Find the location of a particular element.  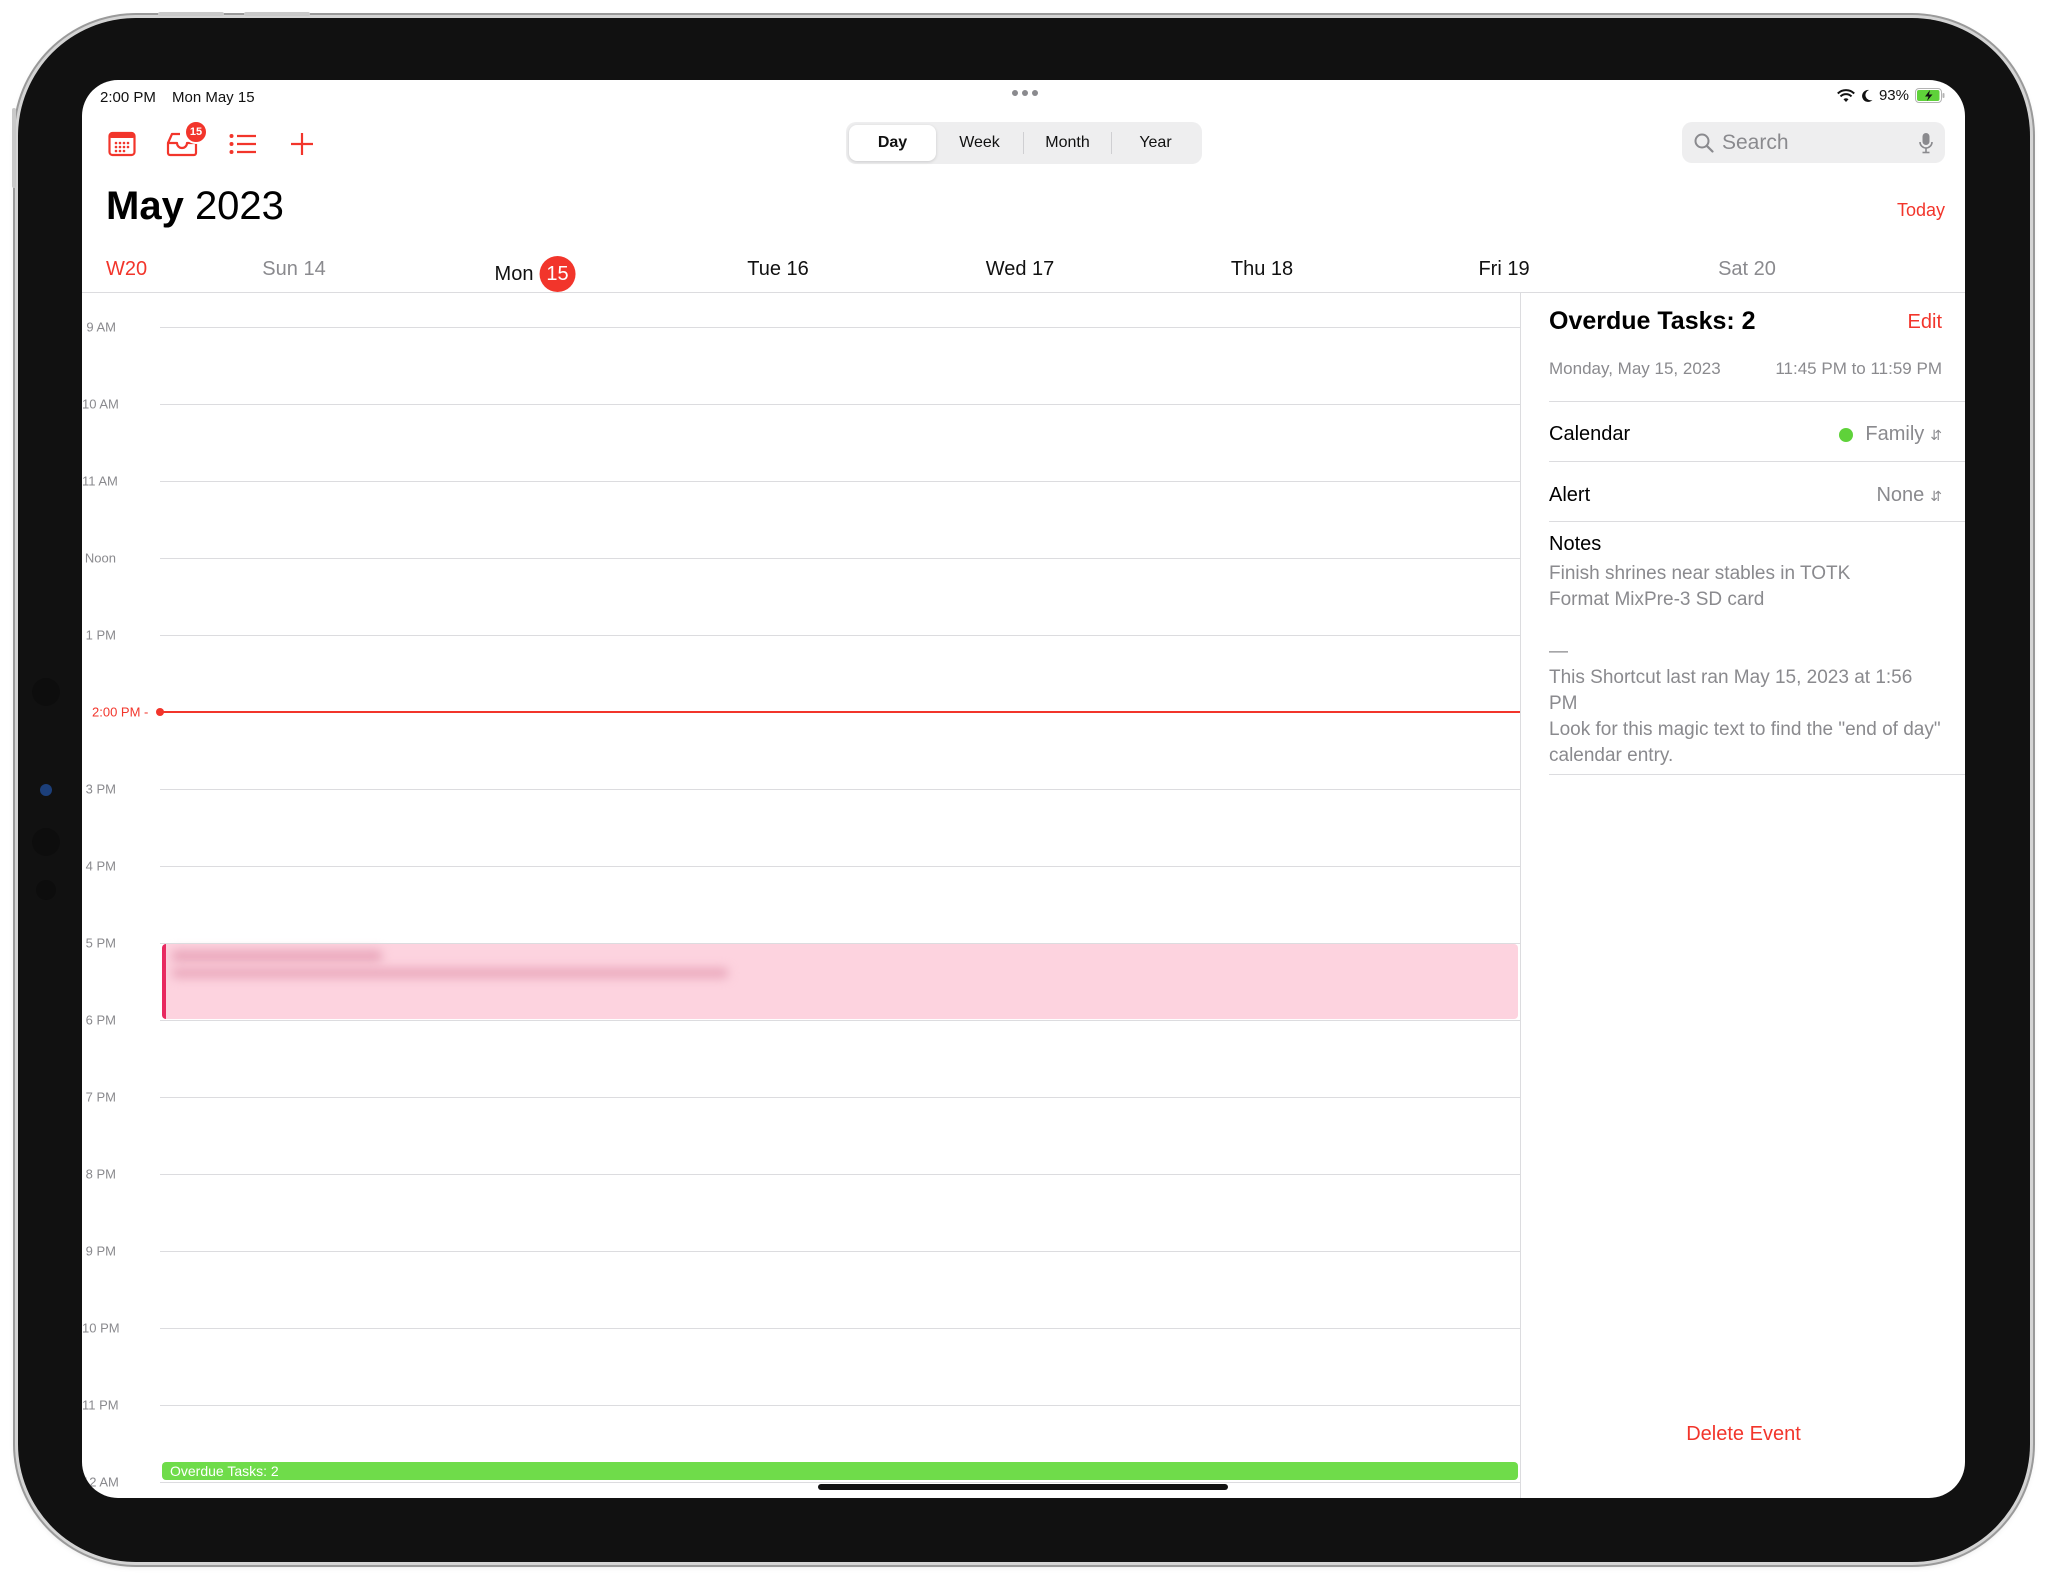

battery-charging-icon is located at coordinates (1930, 95).